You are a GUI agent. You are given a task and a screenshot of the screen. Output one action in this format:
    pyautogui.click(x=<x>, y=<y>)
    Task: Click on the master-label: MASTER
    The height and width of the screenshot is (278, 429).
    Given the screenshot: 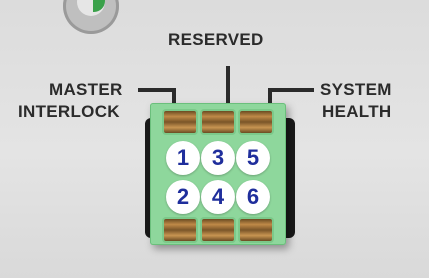 What is the action you would take?
    pyautogui.click(x=86, y=89)
    